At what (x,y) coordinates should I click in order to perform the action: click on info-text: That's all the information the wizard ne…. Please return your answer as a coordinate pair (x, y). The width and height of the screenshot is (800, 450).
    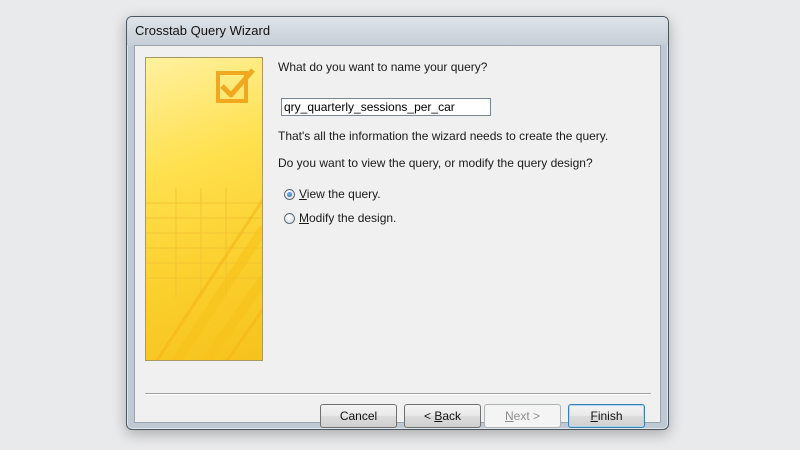
    Looking at the image, I should click on (443, 136).